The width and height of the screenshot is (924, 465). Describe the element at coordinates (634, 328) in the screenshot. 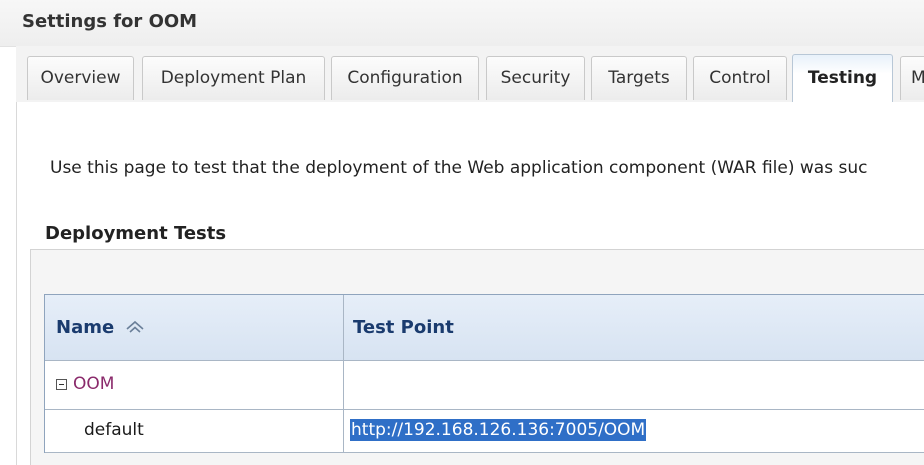

I see `column-header-test-point: Test Point` at that location.